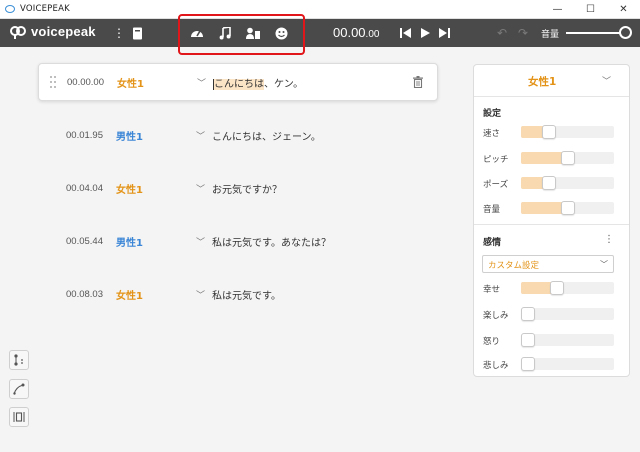 Image resolution: width=640 pixels, height=452 pixels. Describe the element at coordinates (119, 33) in the screenshot. I see `menu-icon: ⋮` at that location.